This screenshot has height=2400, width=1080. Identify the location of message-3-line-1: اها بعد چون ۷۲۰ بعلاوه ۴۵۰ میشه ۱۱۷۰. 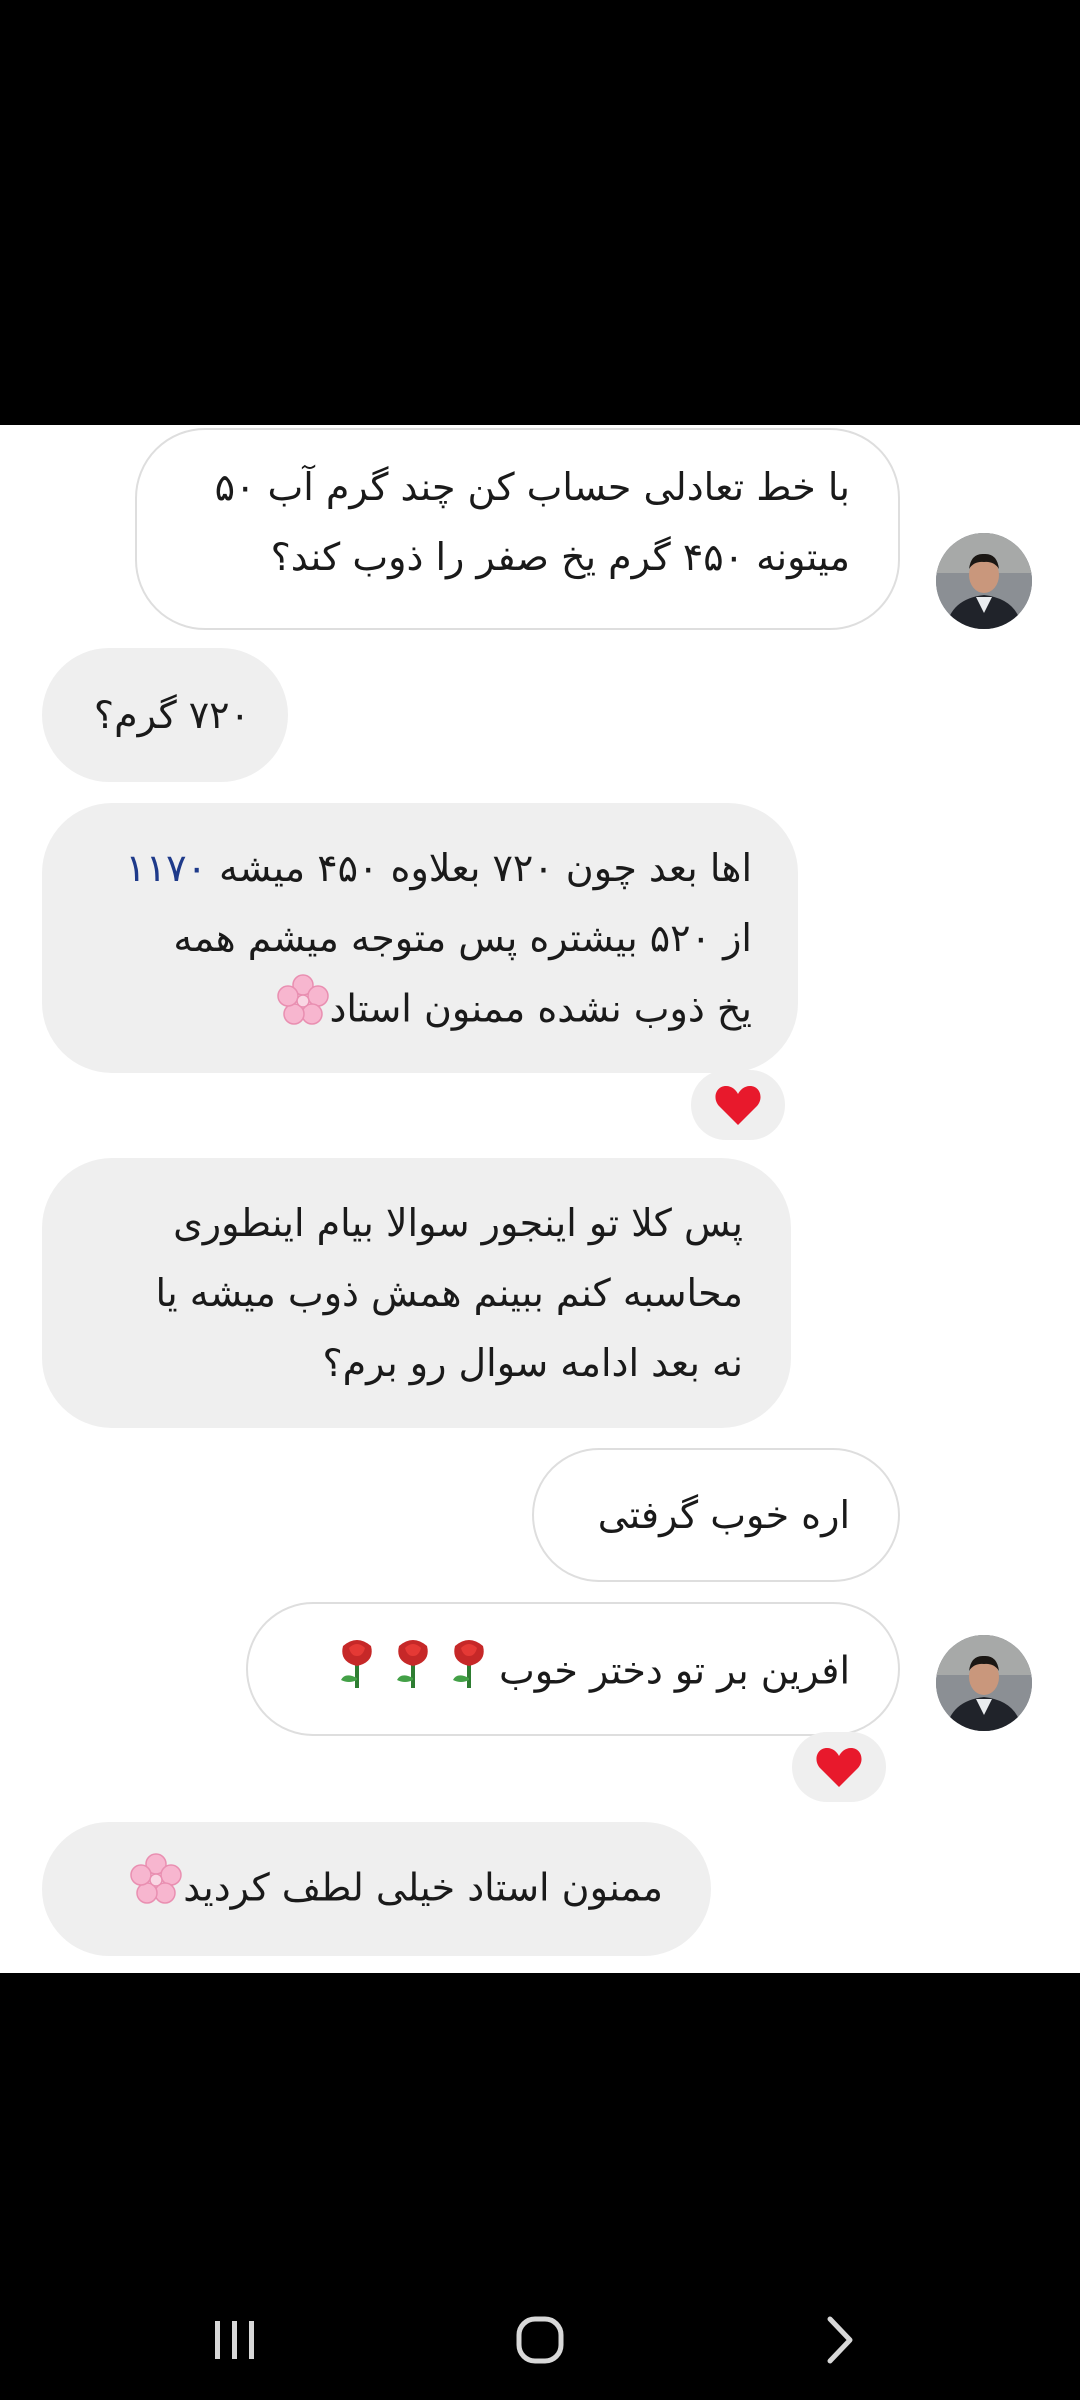
(412, 868).